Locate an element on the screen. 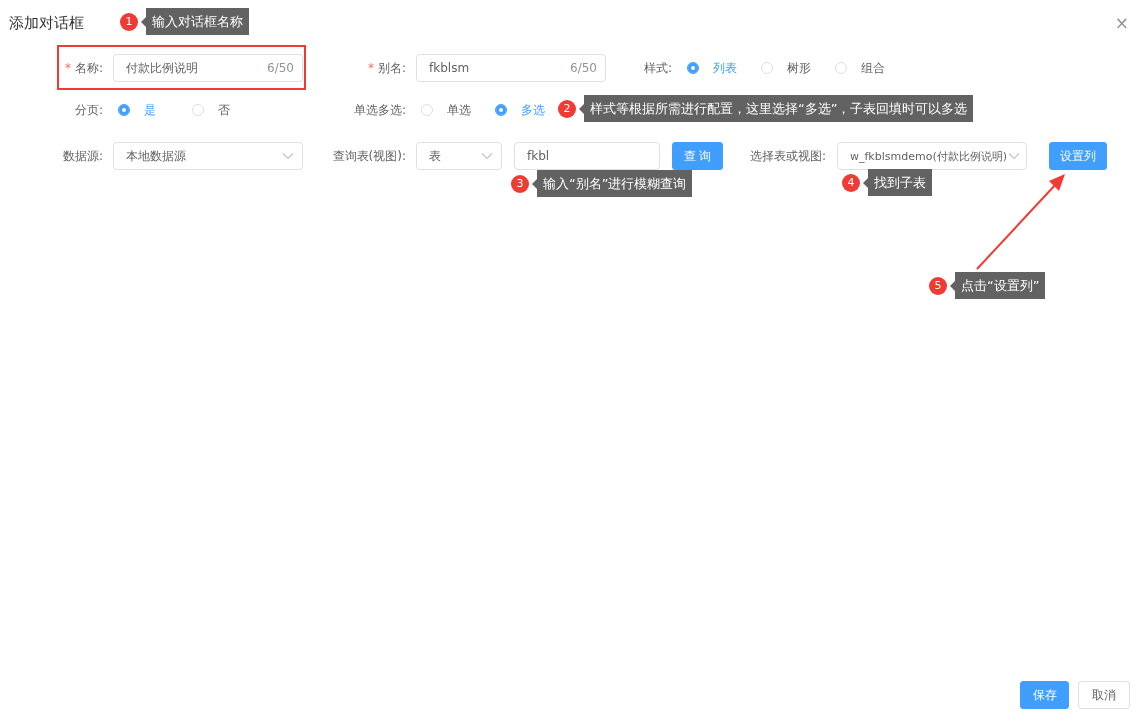 This screenshot has height=722, width=1141. callout: 样式等根据所需进行配置，这里选择“多选”，子表回填时可以多选 is located at coordinates (776, 108).